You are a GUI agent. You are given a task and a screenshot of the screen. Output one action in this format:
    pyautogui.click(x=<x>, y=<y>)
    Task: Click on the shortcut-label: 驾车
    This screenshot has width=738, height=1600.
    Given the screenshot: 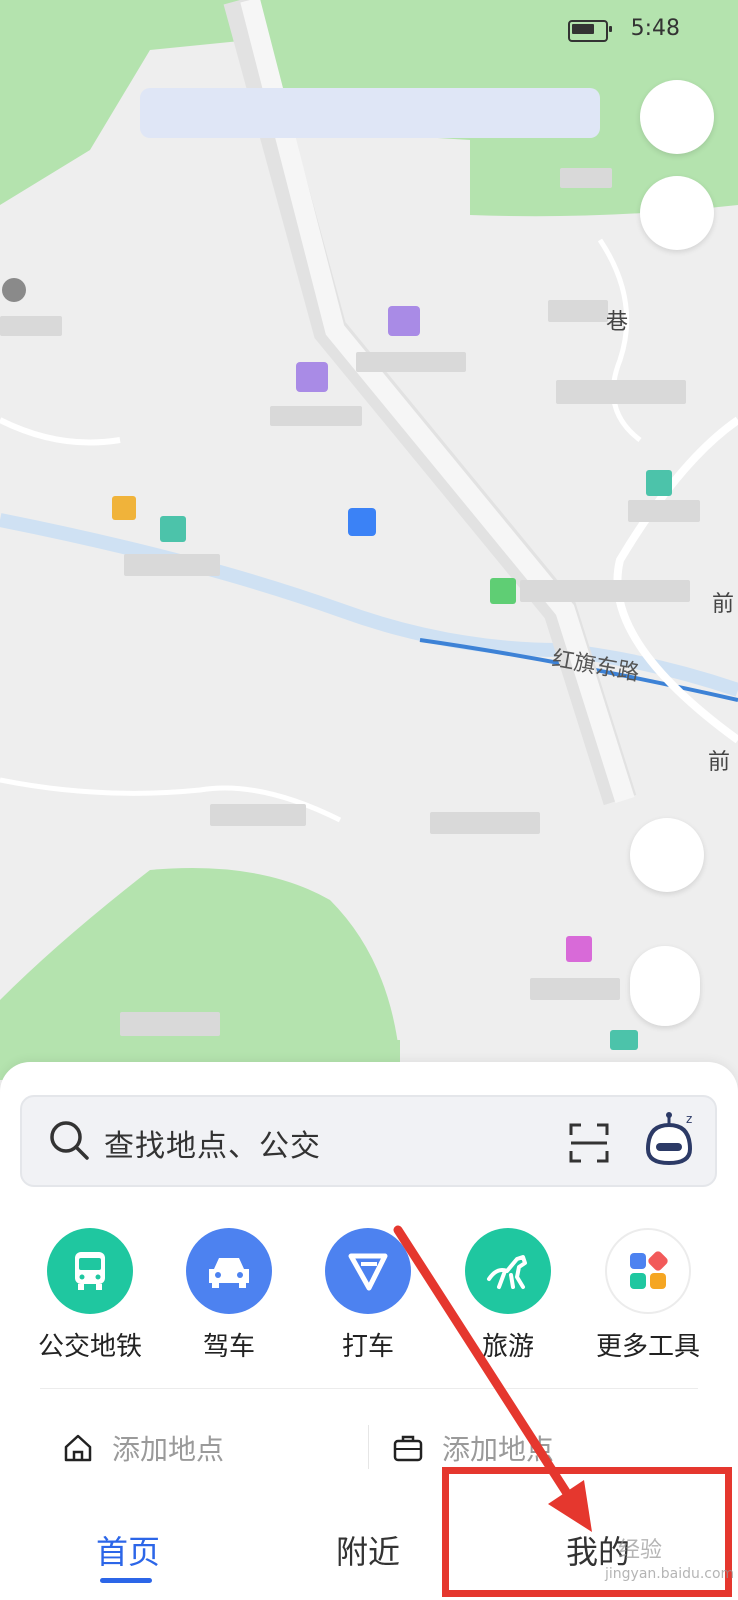 What is the action you would take?
    pyautogui.click(x=228, y=1347)
    